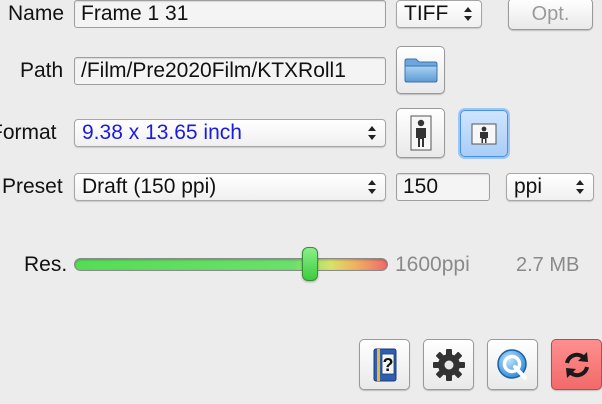 This screenshot has width=602, height=404. I want to click on preset-value: Draft (150 ppi), so click(149, 186).